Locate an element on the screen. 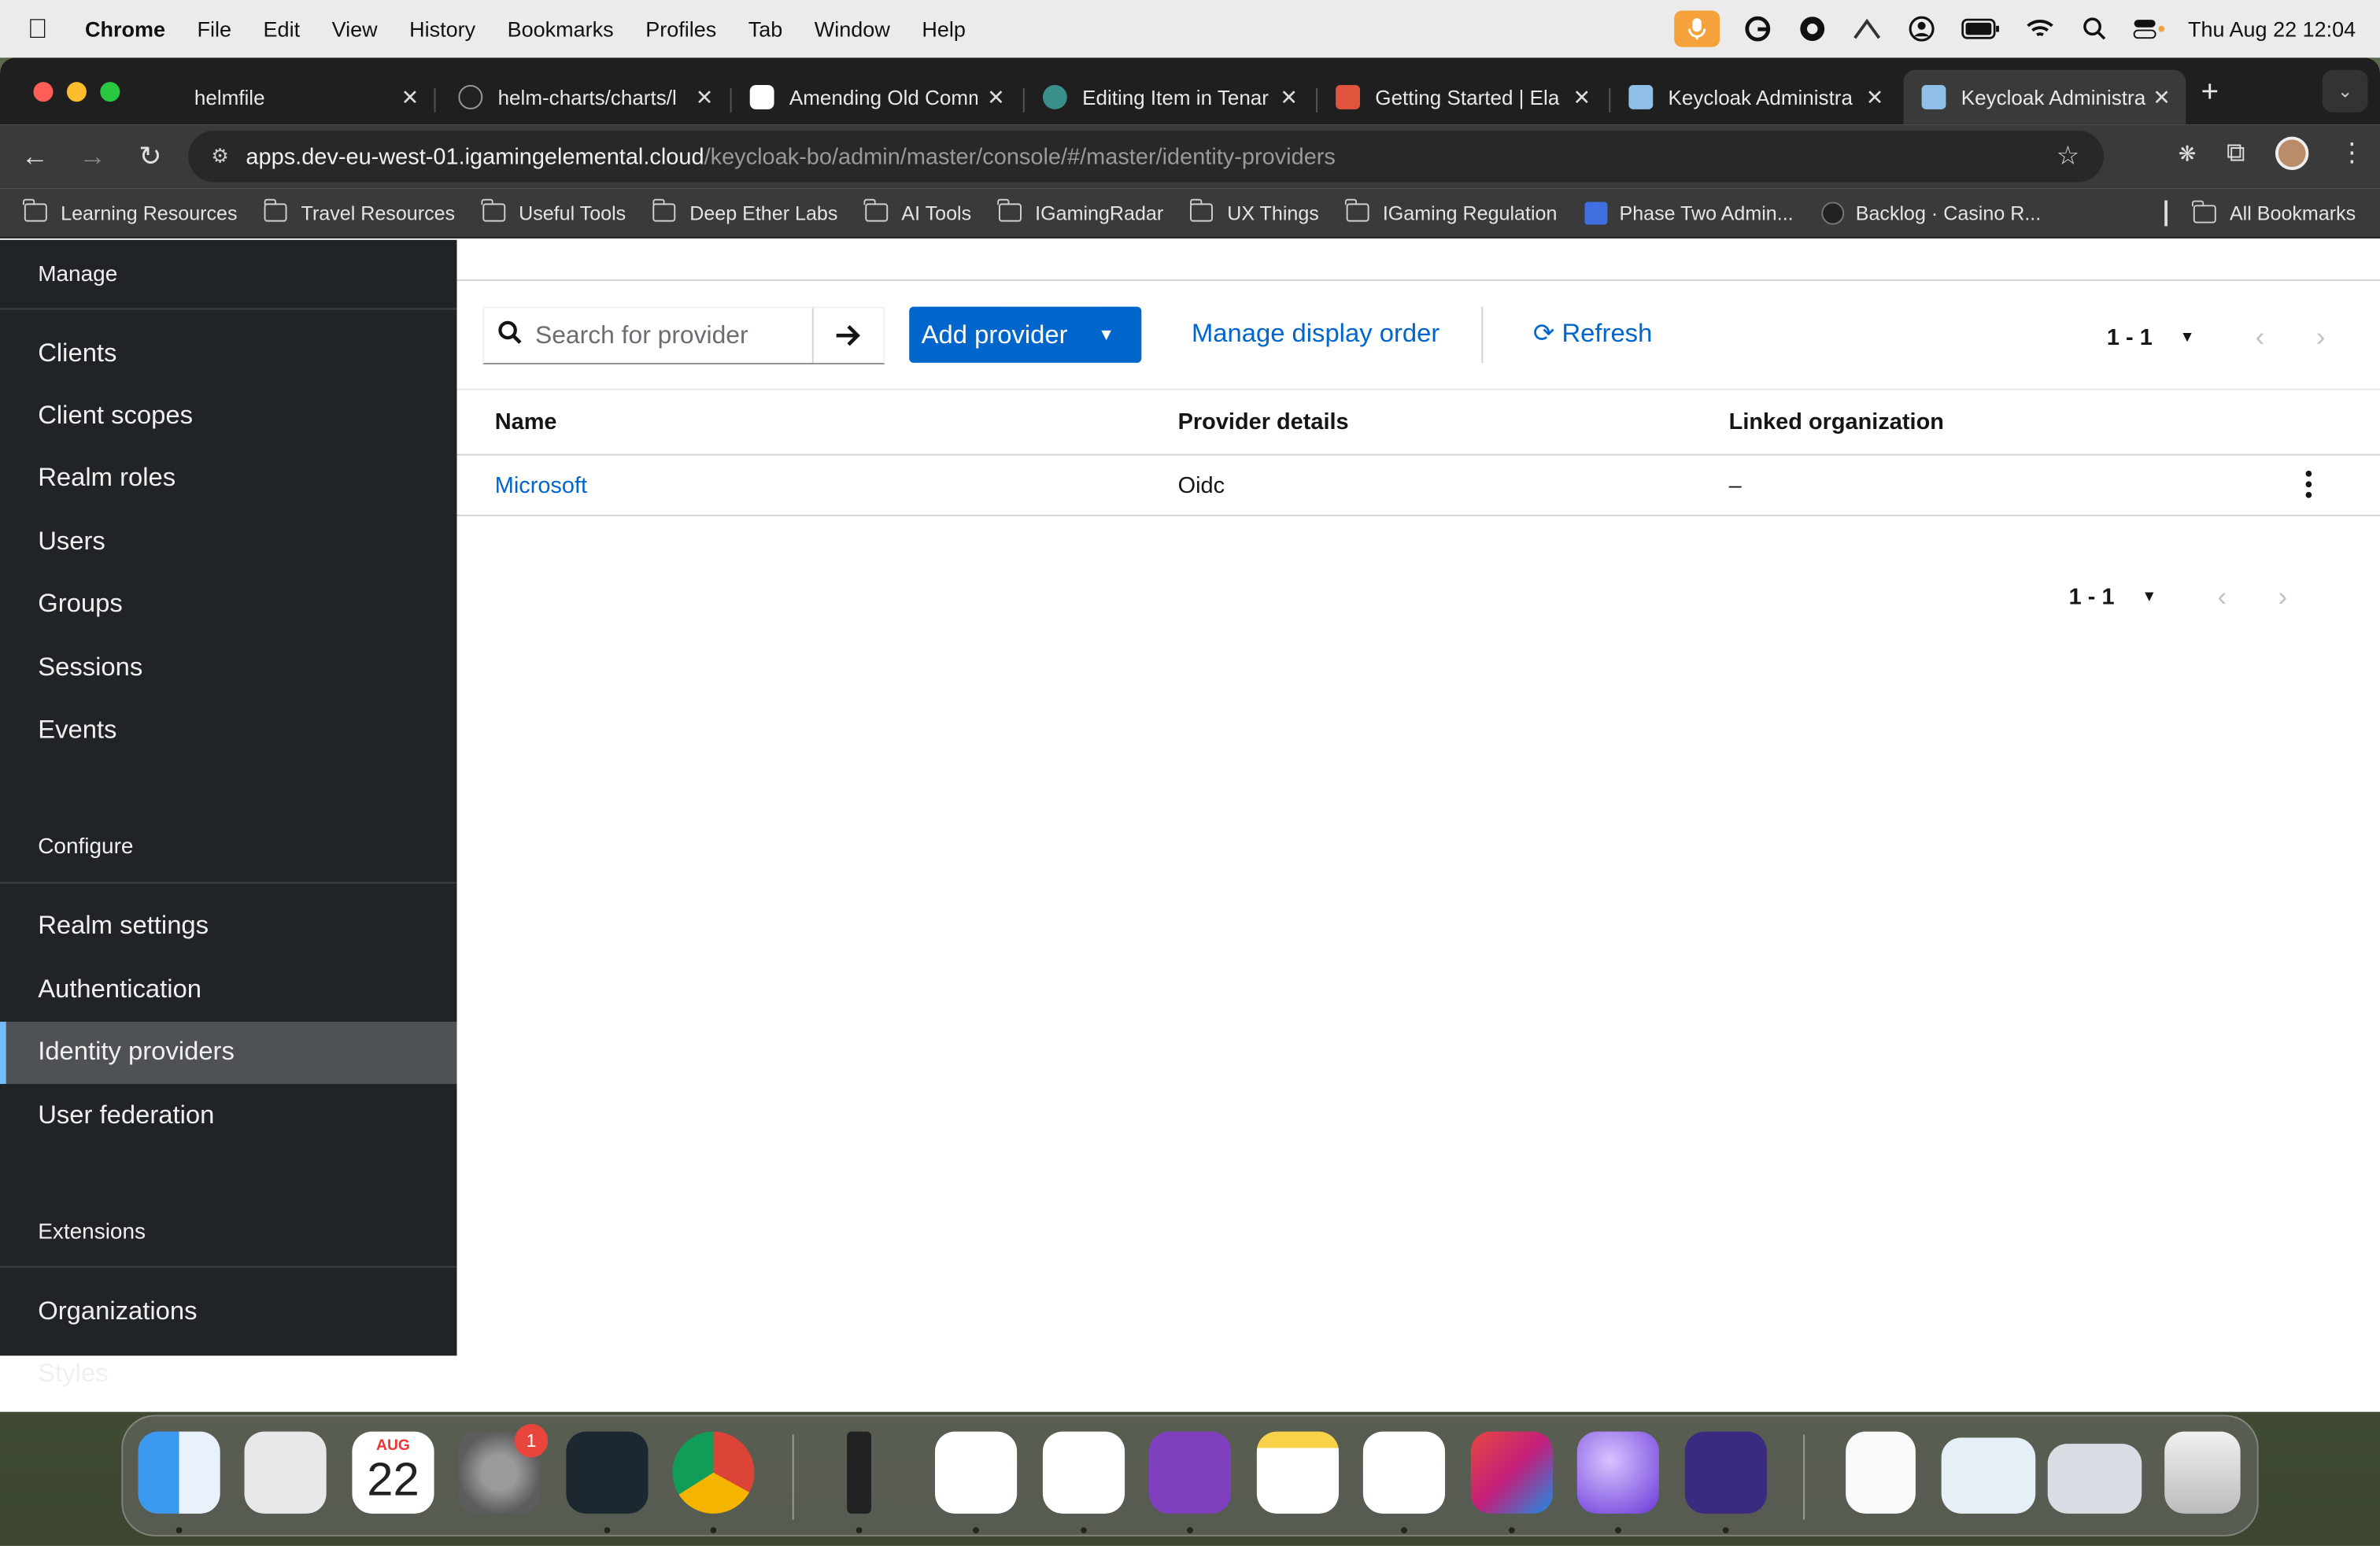  calendar-icon: AUG 22 is located at coordinates (393, 1472).